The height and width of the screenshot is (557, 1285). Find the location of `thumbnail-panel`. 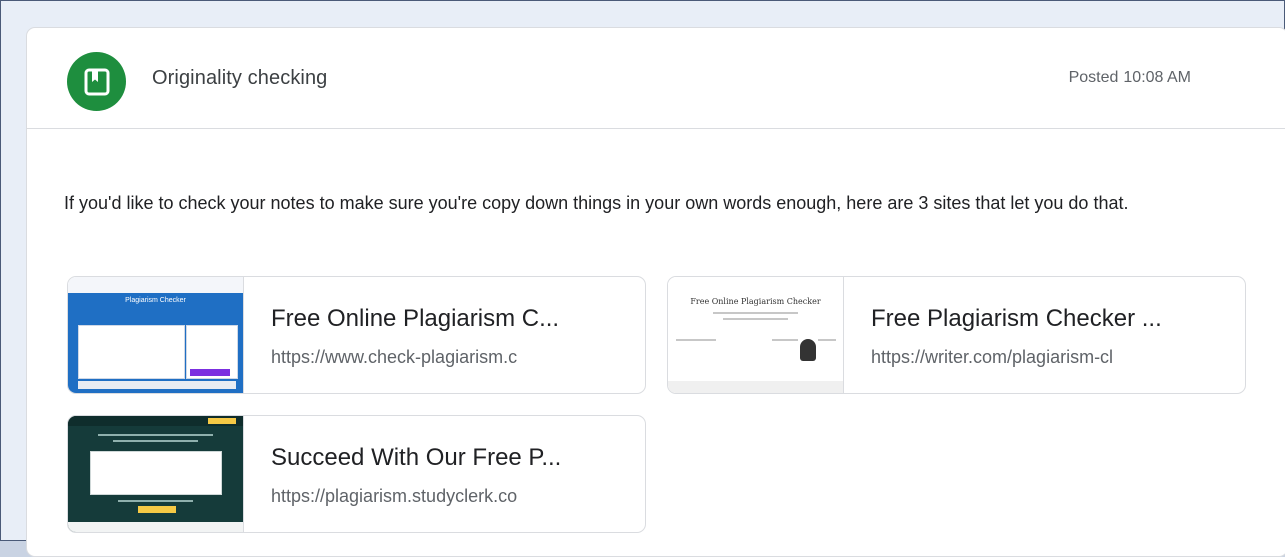

thumbnail-panel is located at coordinates (156, 473).